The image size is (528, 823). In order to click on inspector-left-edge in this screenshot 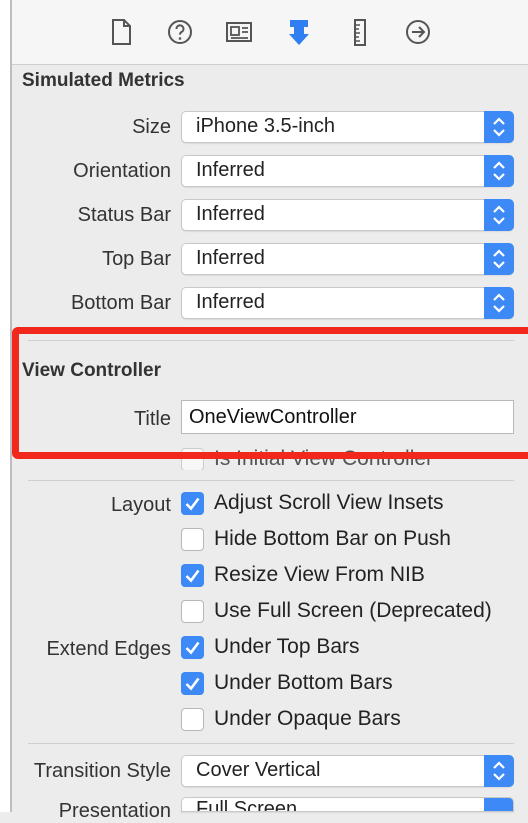, I will do `click(6, 406)`.